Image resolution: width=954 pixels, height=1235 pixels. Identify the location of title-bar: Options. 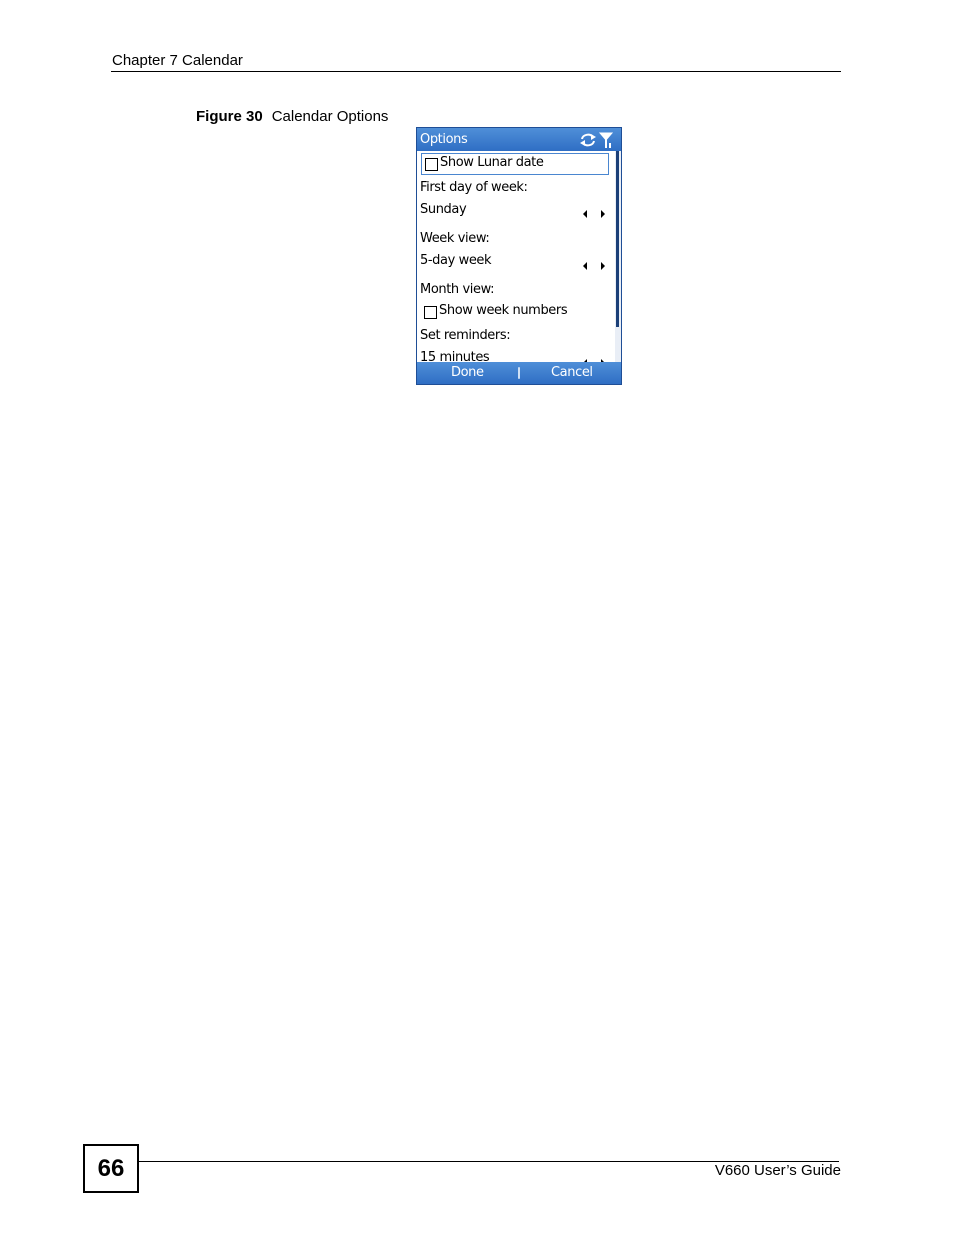
(519, 139).